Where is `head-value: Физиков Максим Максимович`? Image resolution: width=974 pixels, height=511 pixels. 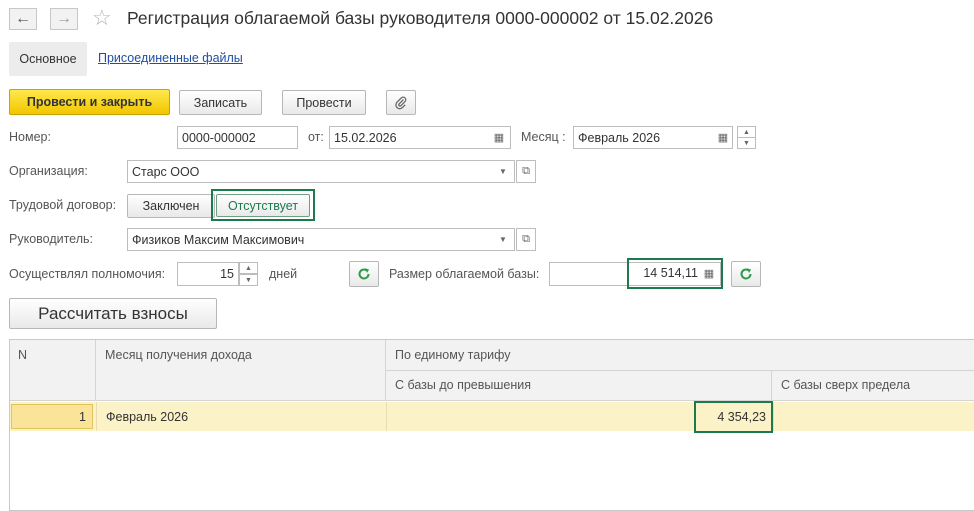
head-value: Физиков Максим Максимович is located at coordinates (218, 239).